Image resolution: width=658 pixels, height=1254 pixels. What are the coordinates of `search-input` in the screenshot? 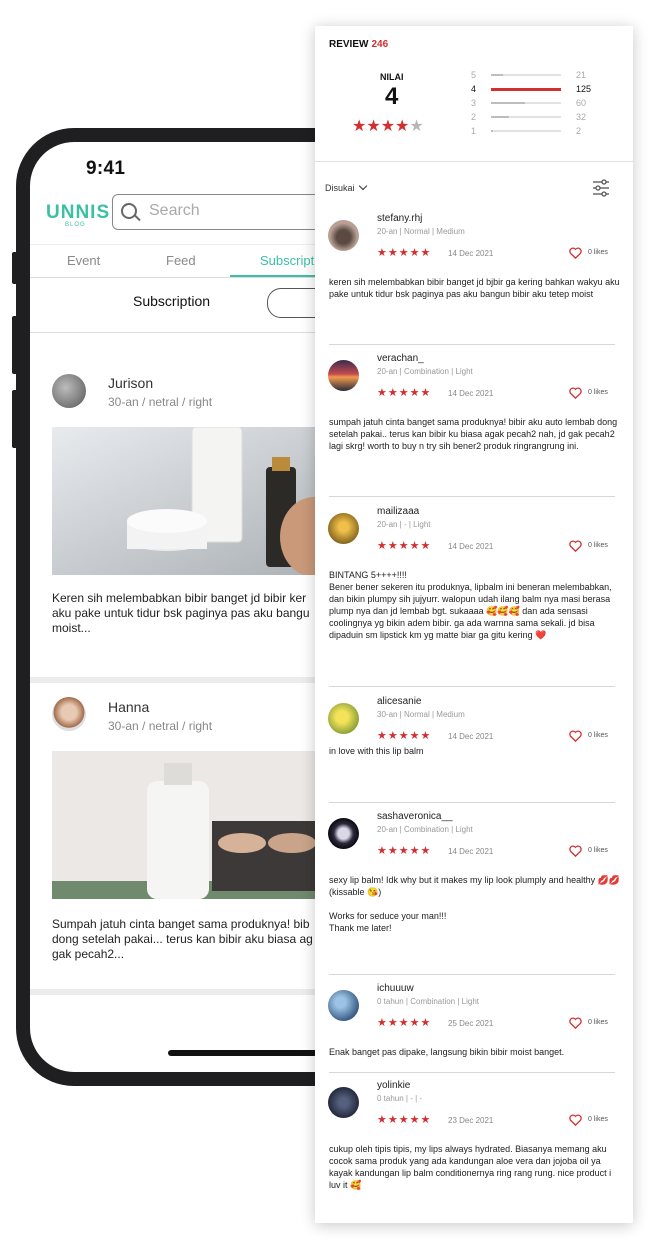 It's located at (239, 211).